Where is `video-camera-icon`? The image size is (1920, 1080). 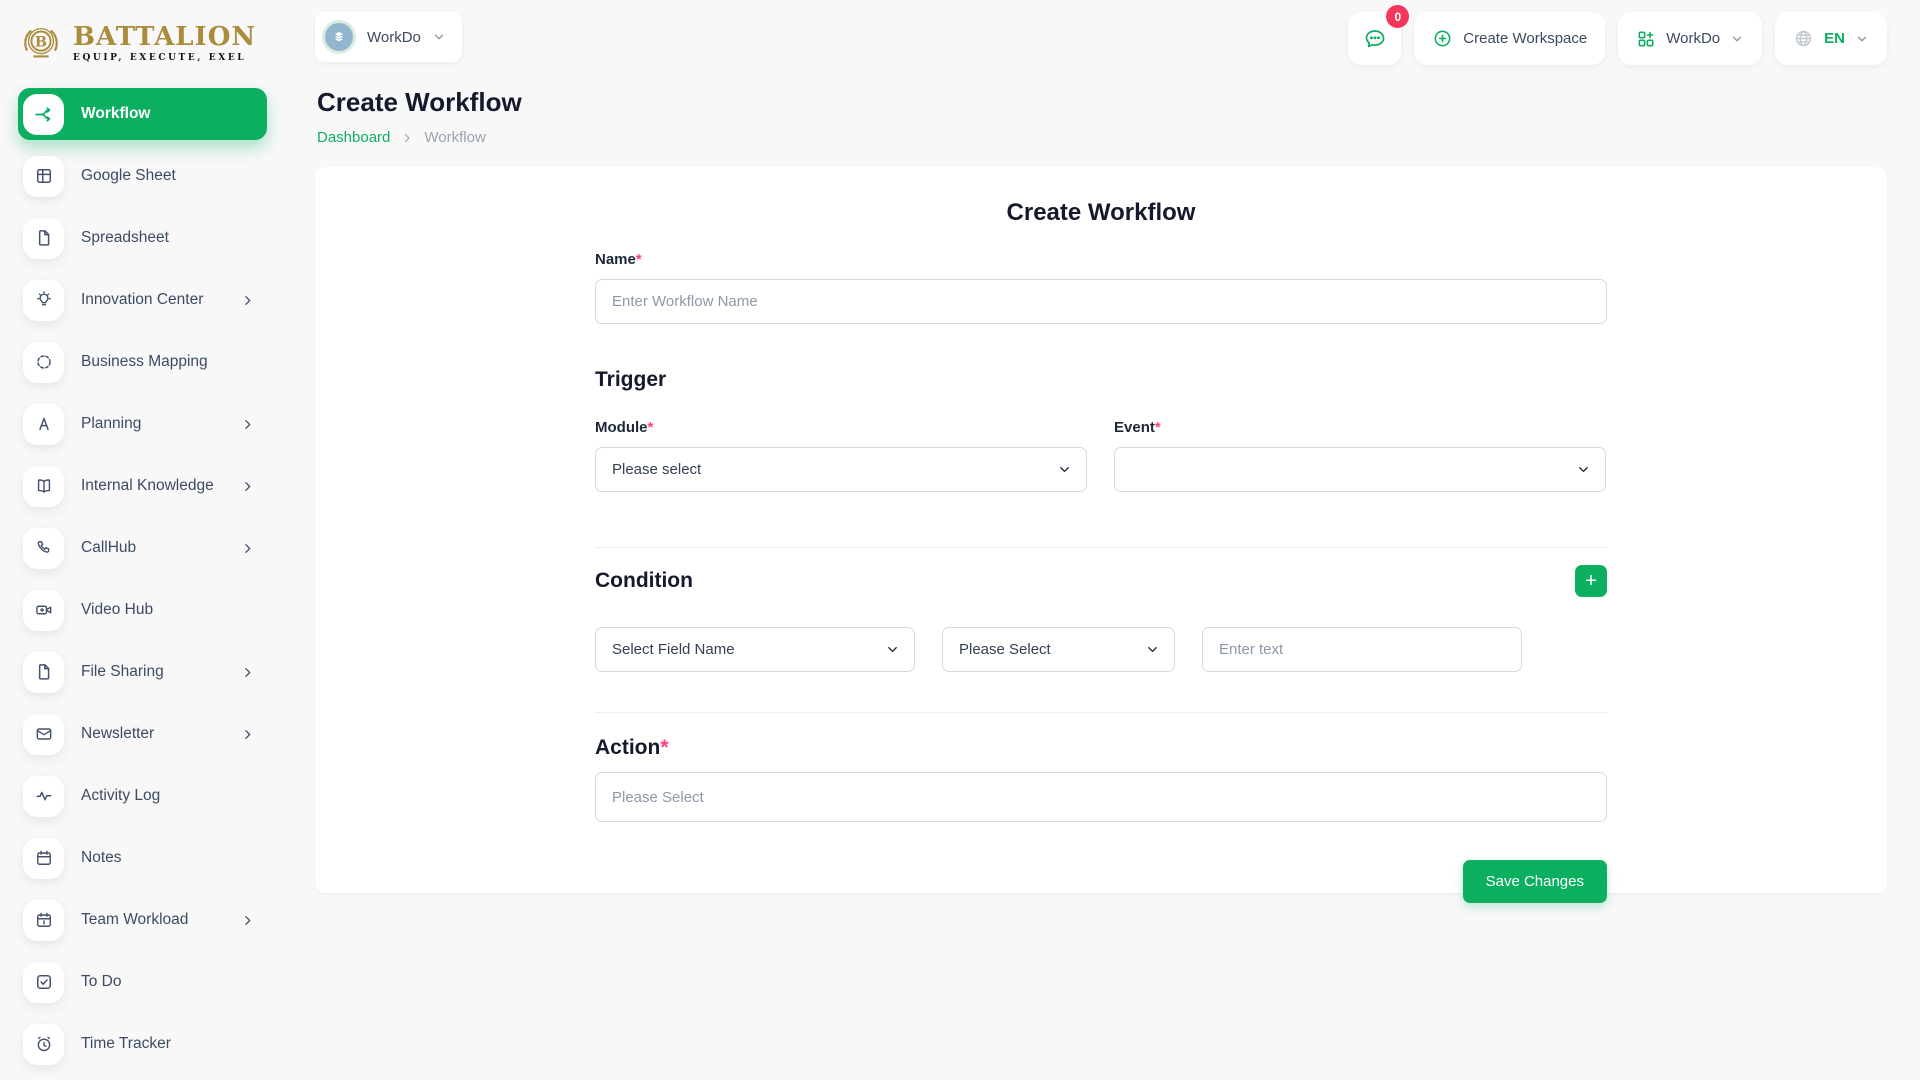 video-camera-icon is located at coordinates (43, 610).